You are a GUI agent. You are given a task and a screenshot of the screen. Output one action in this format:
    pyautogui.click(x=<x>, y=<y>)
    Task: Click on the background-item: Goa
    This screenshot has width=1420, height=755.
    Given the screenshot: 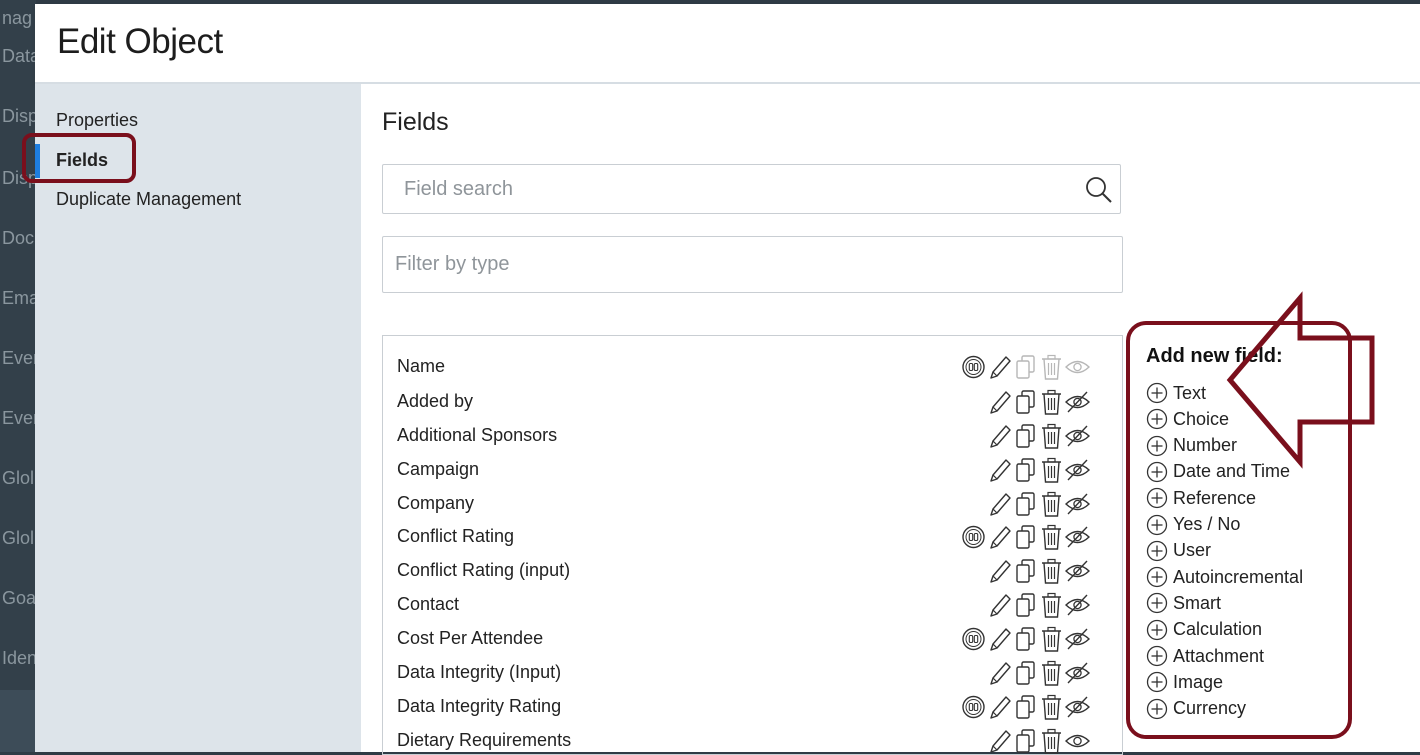 What is the action you would take?
    pyautogui.click(x=19, y=598)
    